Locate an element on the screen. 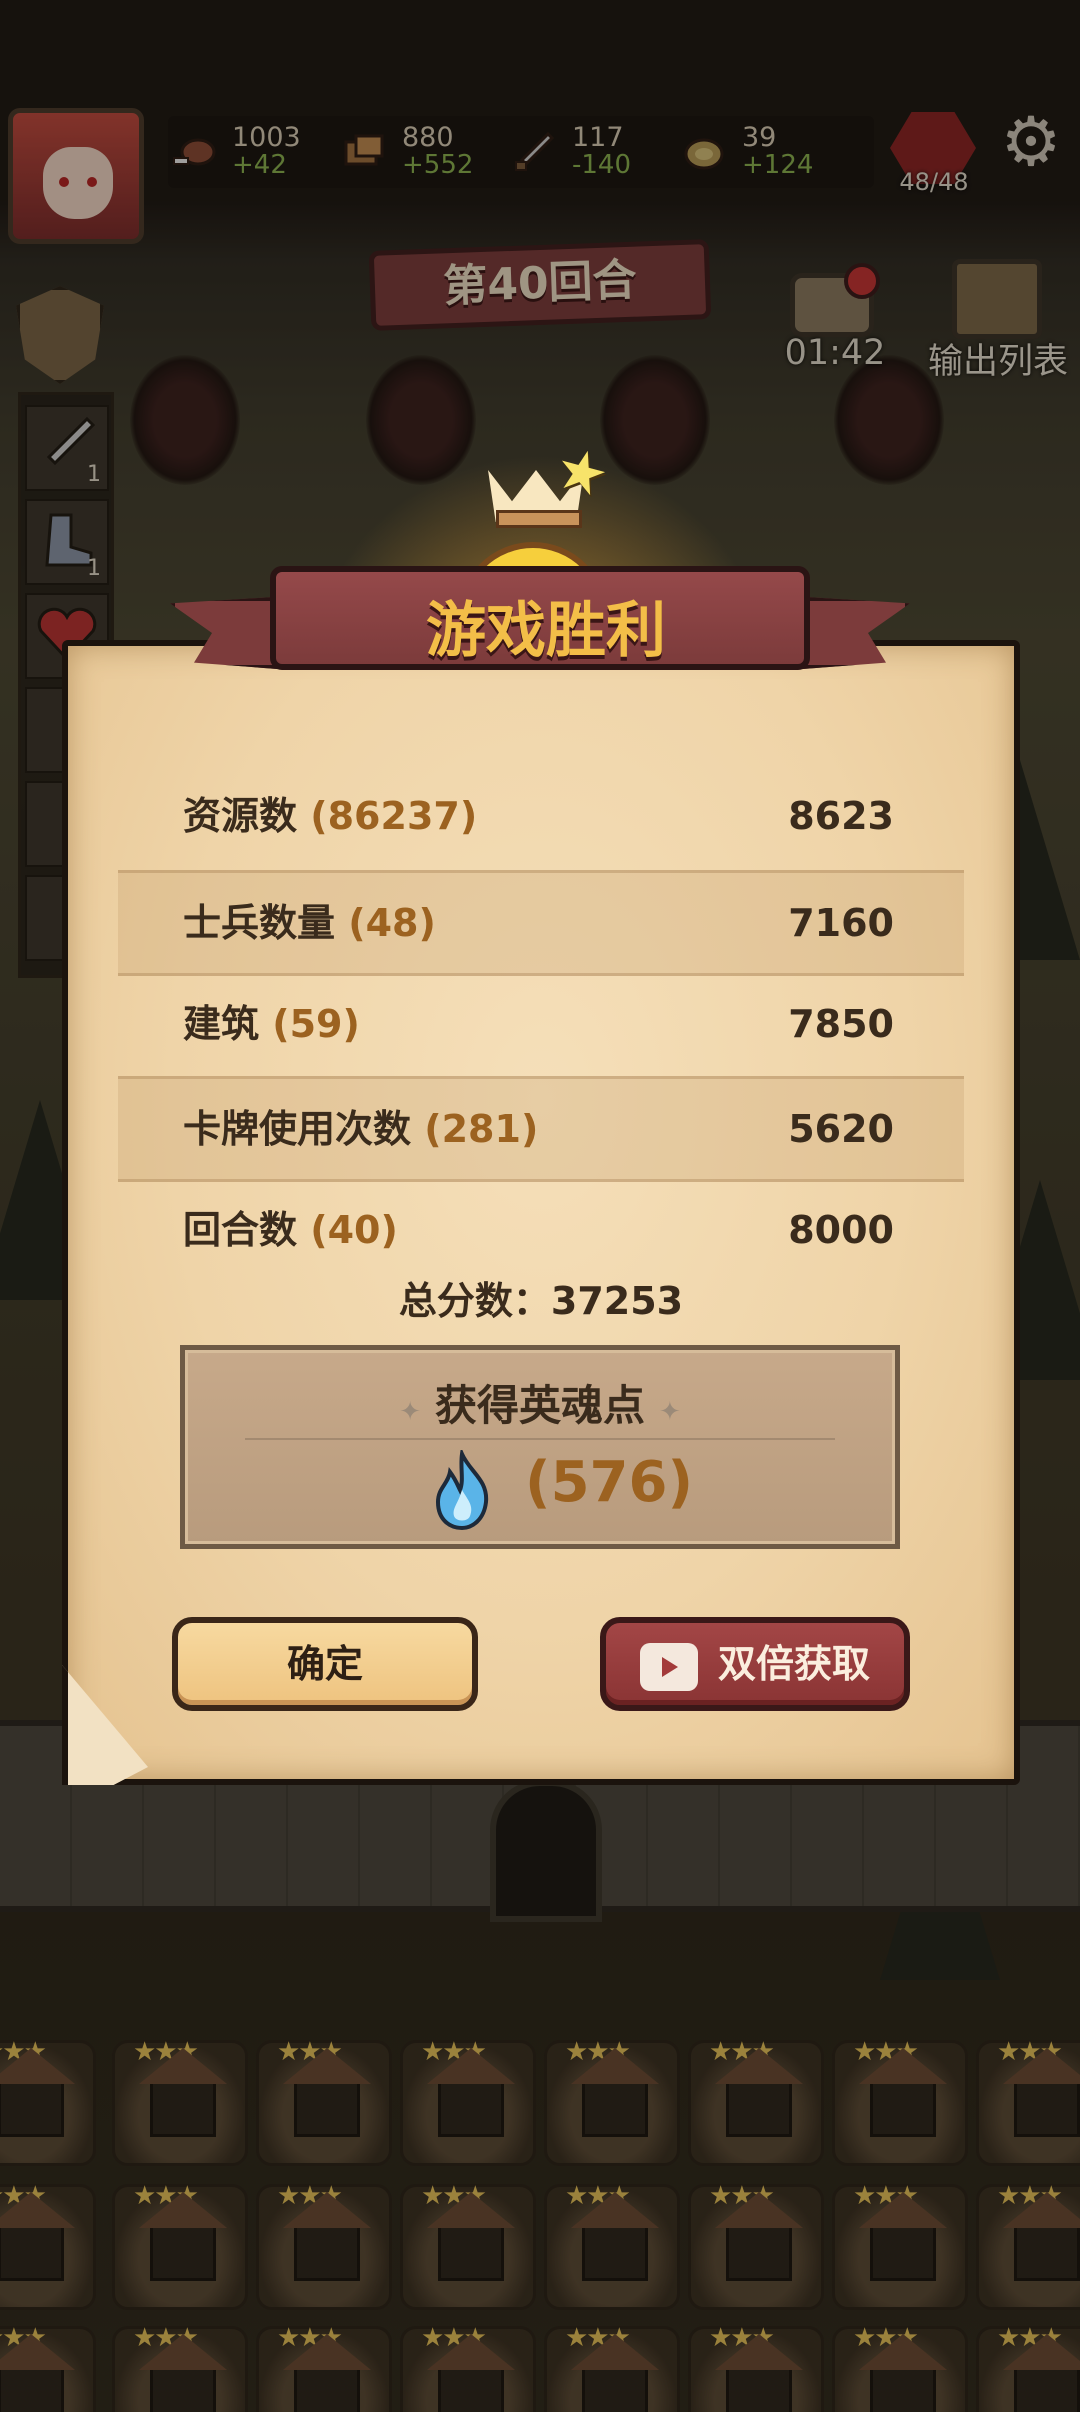  row-count: (59) is located at coordinates (316, 1024).